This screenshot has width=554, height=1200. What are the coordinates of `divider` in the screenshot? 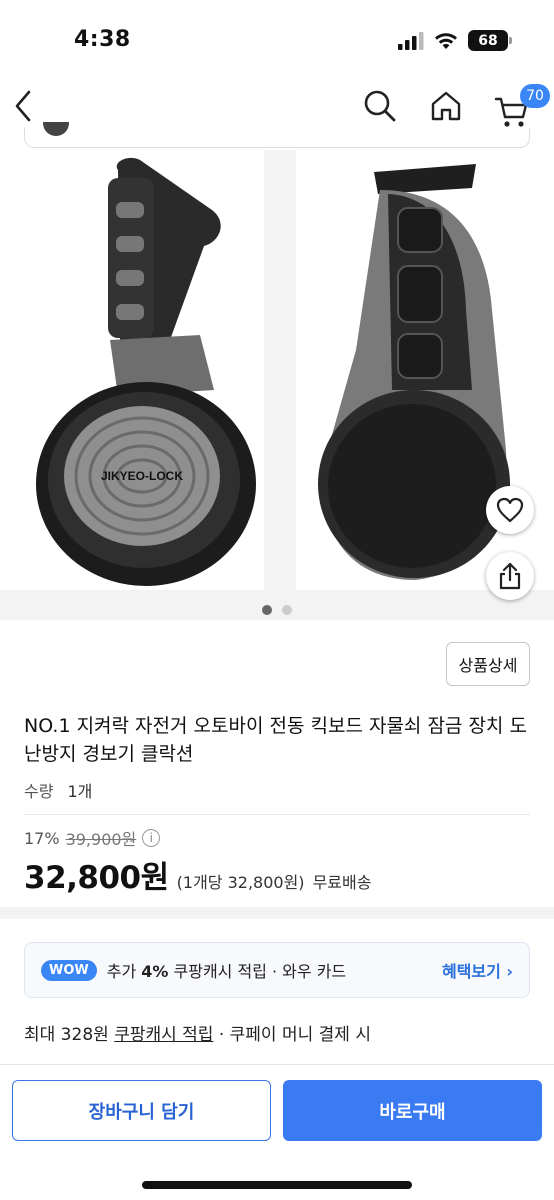 It's located at (277, 814).